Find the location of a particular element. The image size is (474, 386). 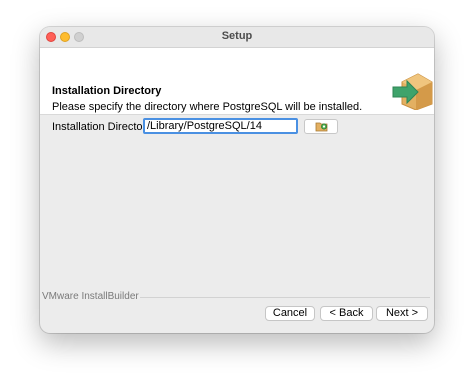

title-bar: Setup is located at coordinates (237, 37).